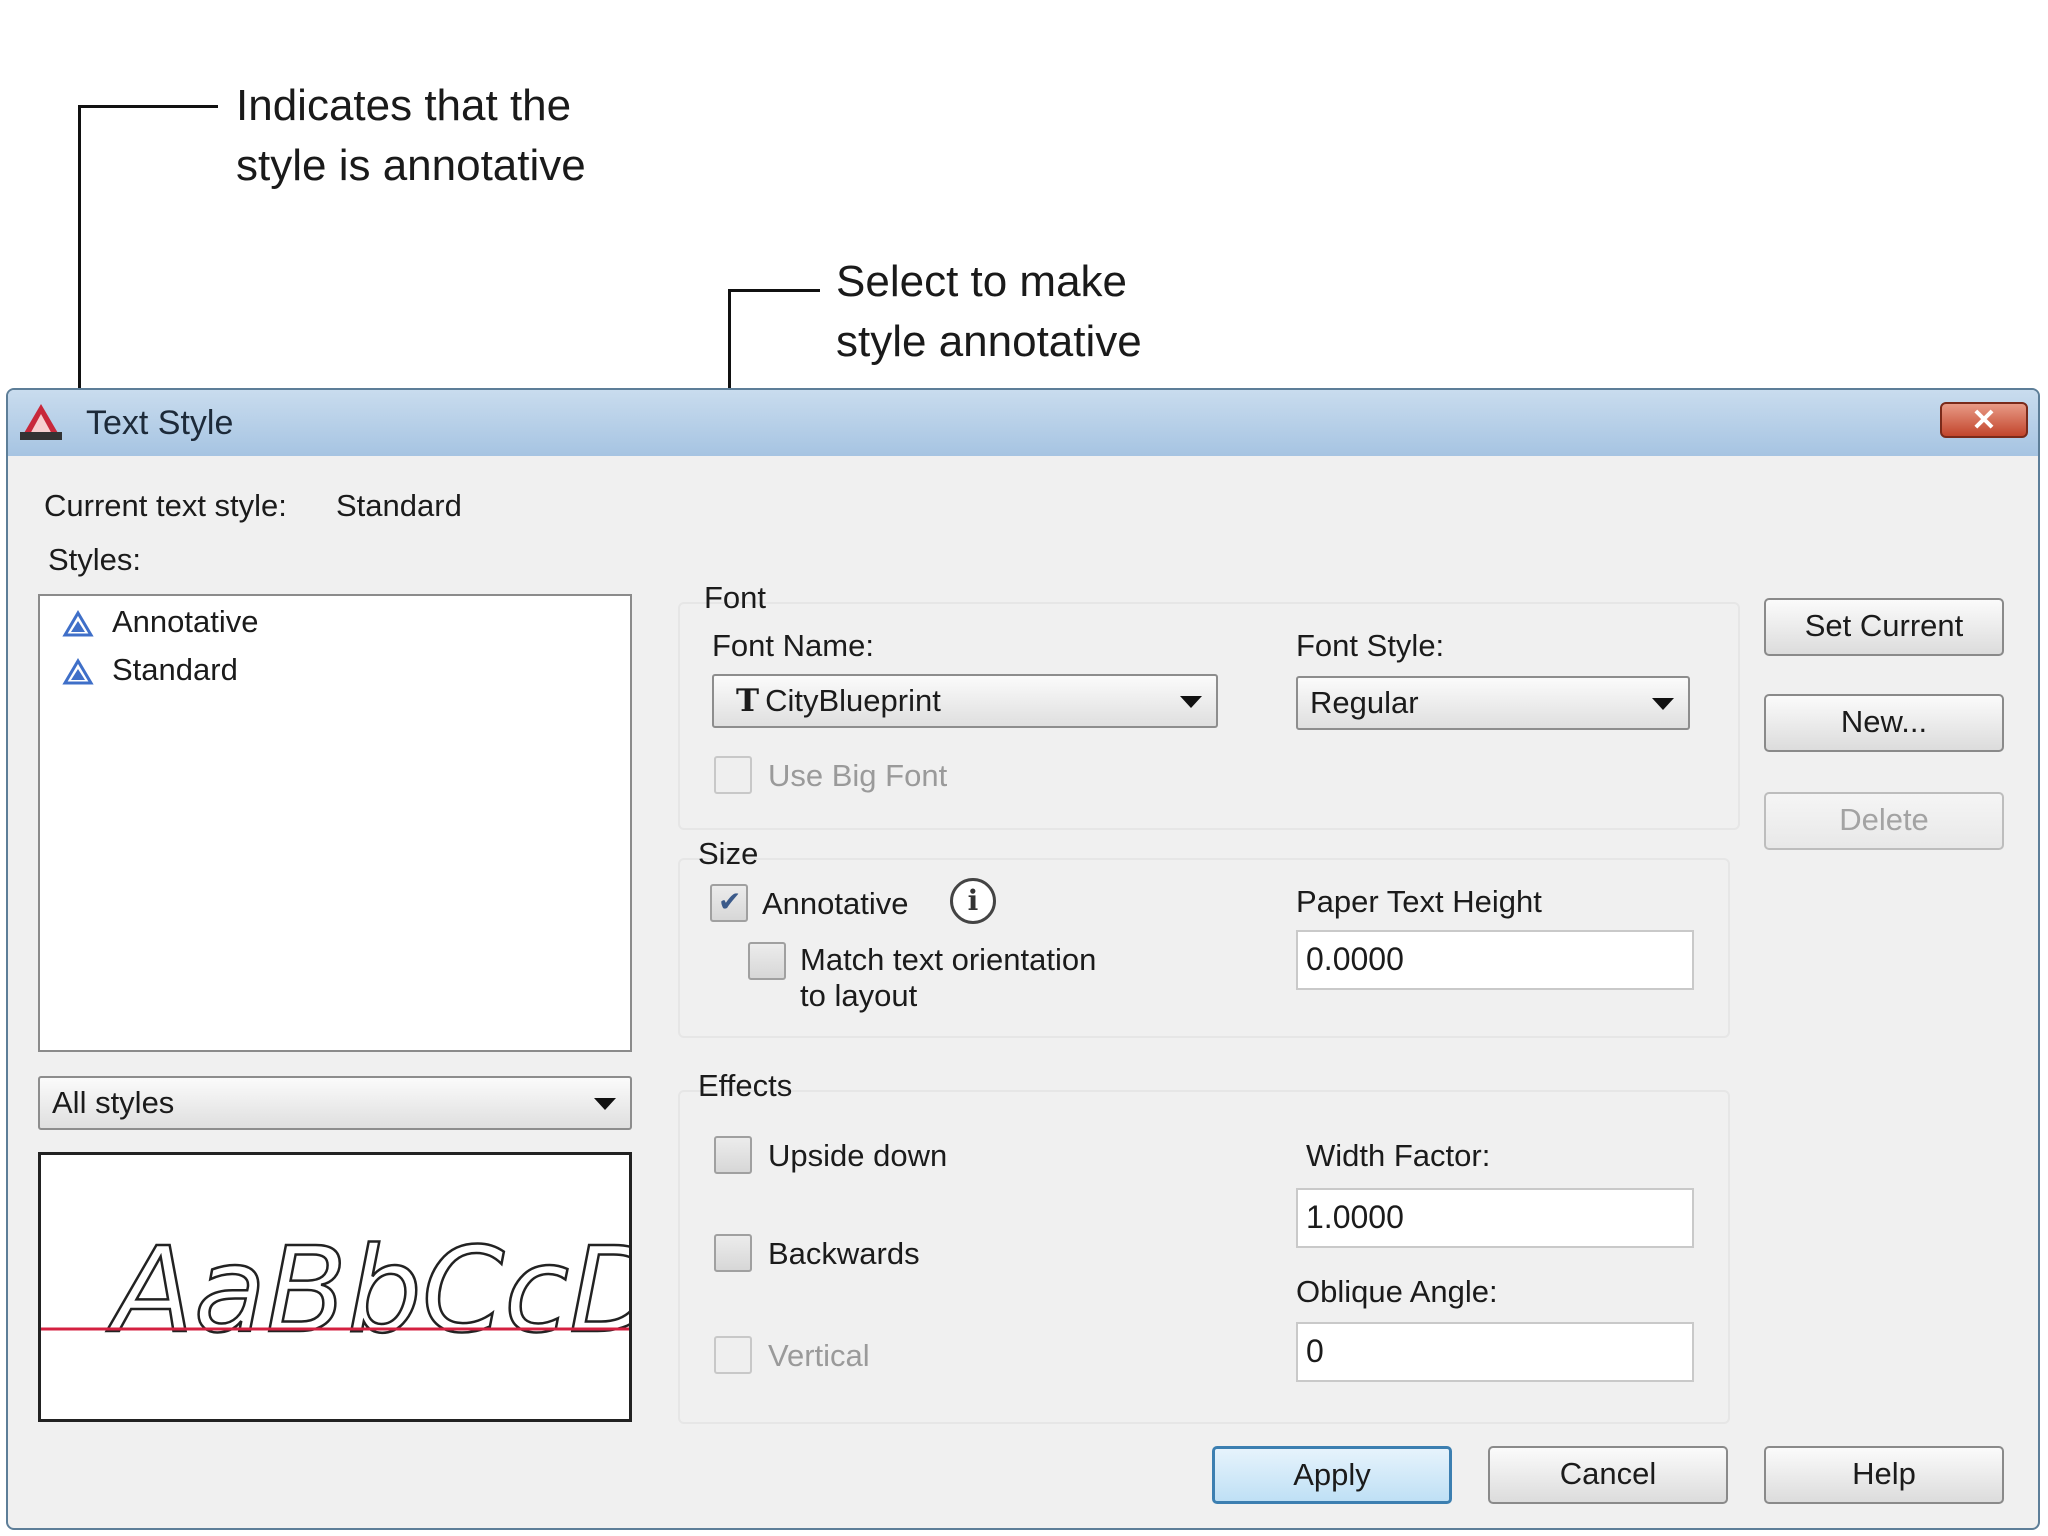 The width and height of the screenshot is (2048, 1536). I want to click on match-orientation-label: Match text orientation to layout, so click(948, 977).